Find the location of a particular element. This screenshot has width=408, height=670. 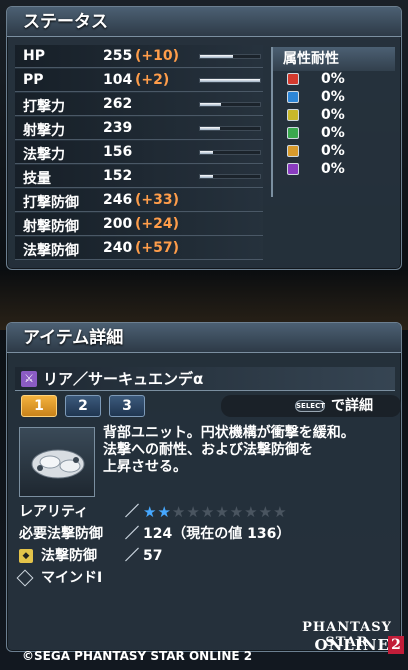

stat-row: 打撃力 262 is located at coordinates (139, 104).